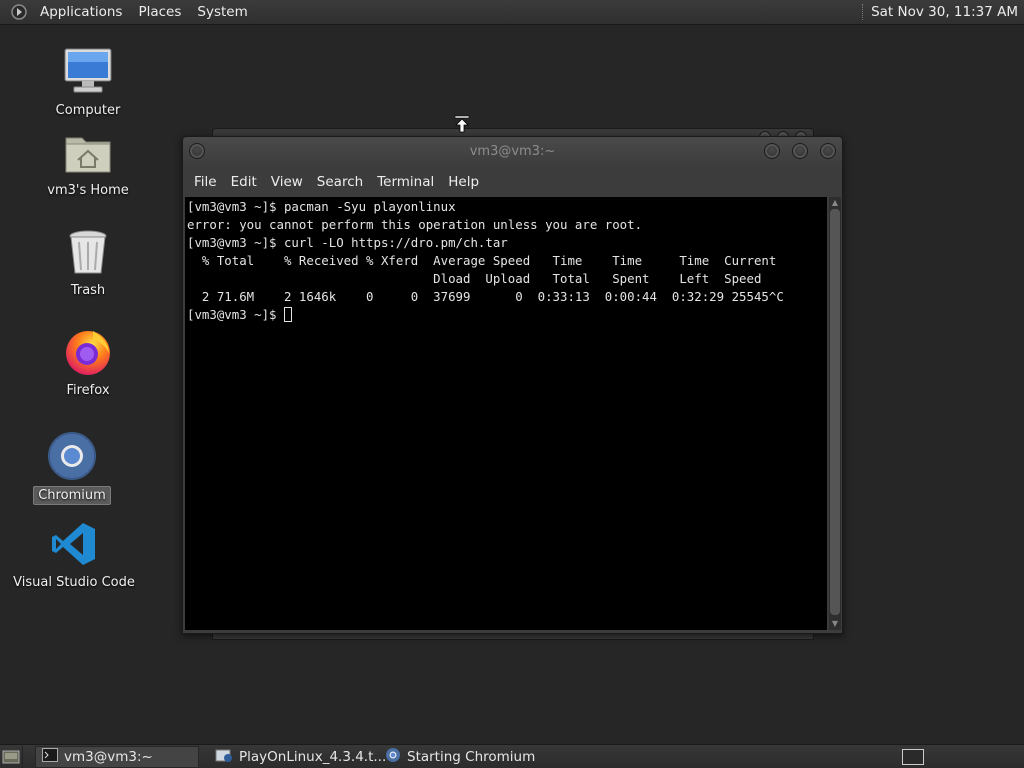  What do you see at coordinates (205, 182) in the screenshot?
I see `menu-file: File` at bounding box center [205, 182].